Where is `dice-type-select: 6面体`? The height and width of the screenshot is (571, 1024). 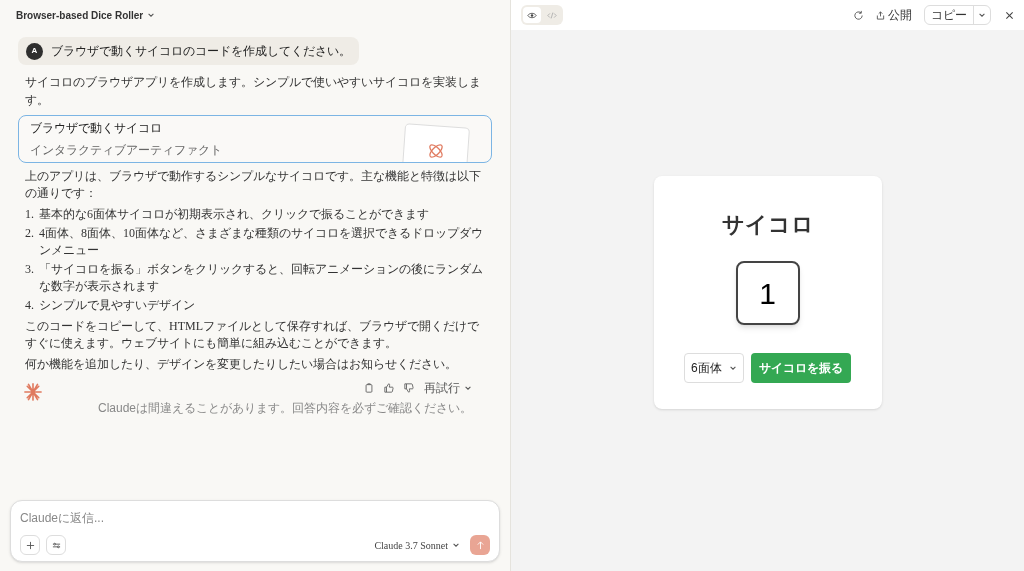
dice-type-select: 6面体 is located at coordinates (714, 368).